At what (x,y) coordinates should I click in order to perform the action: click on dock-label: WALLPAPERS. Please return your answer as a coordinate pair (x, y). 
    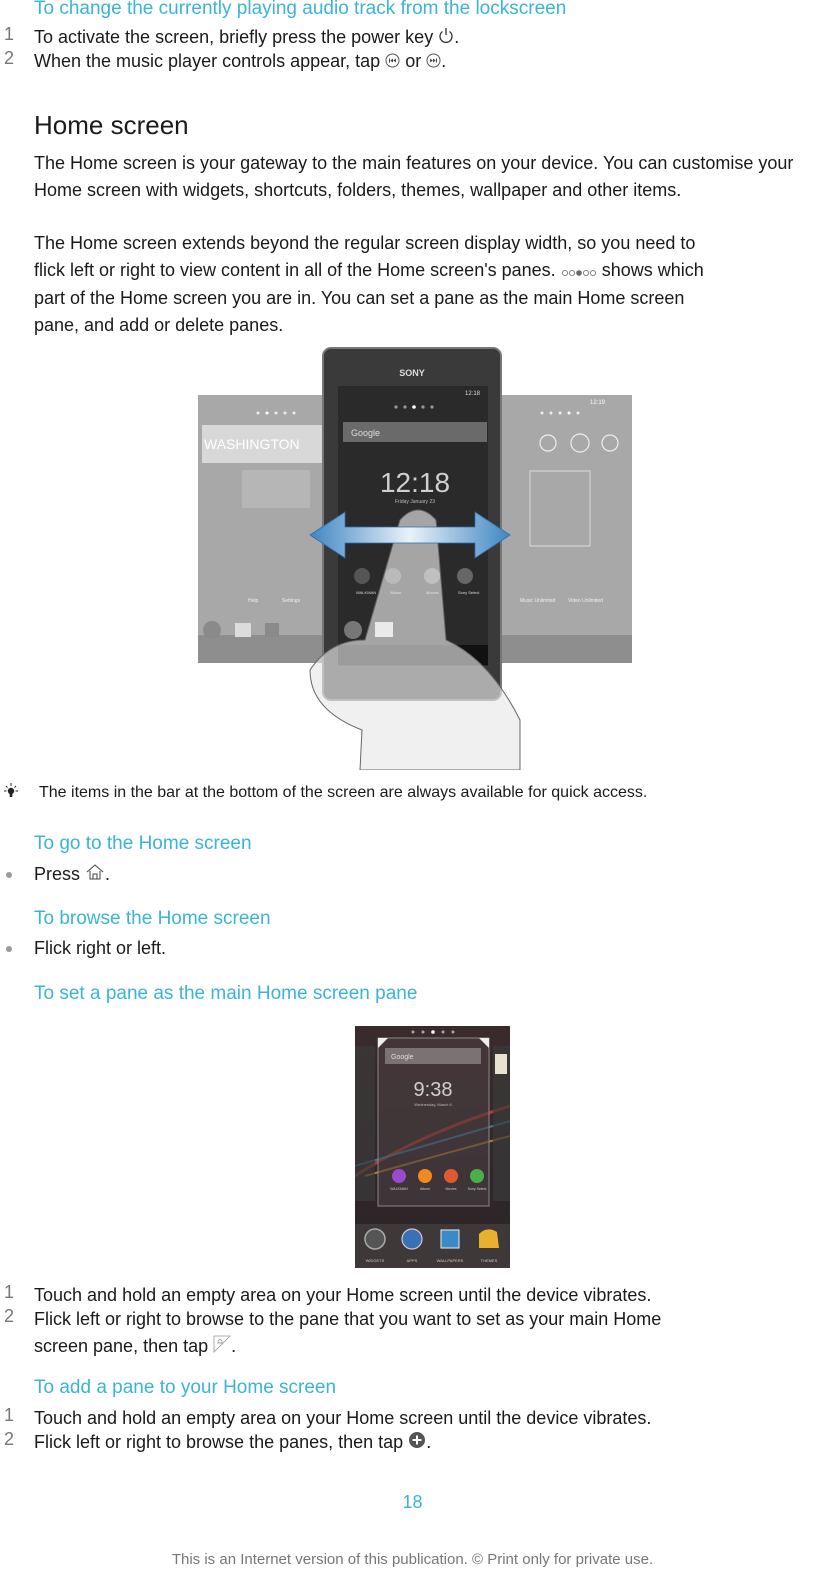
    Looking at the image, I should click on (450, 1260).